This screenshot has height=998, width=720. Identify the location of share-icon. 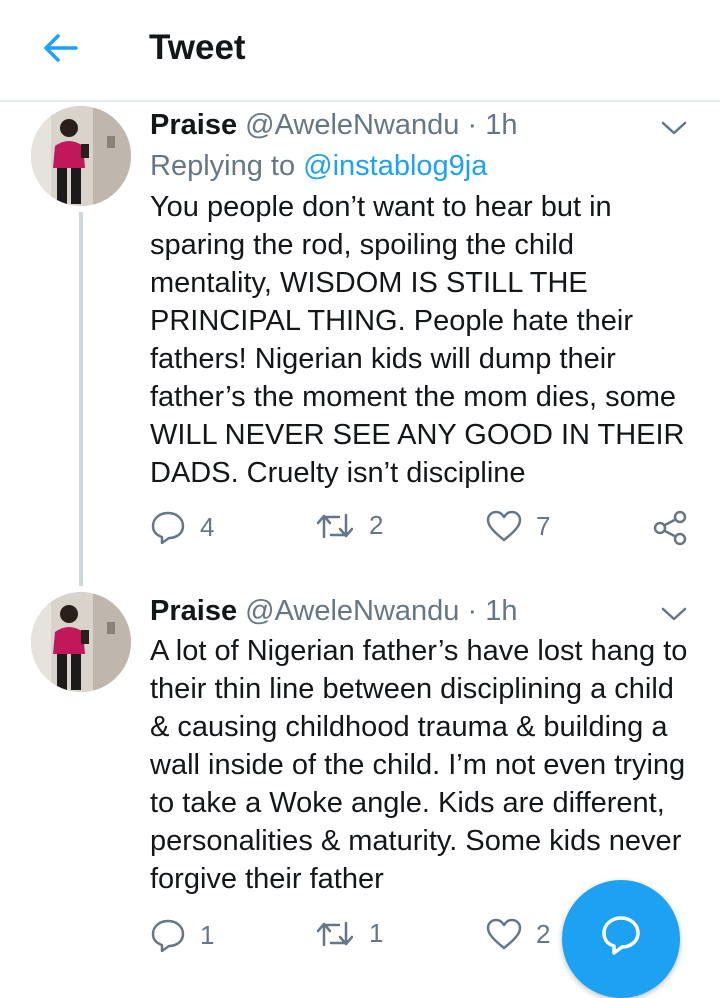
(670, 528).